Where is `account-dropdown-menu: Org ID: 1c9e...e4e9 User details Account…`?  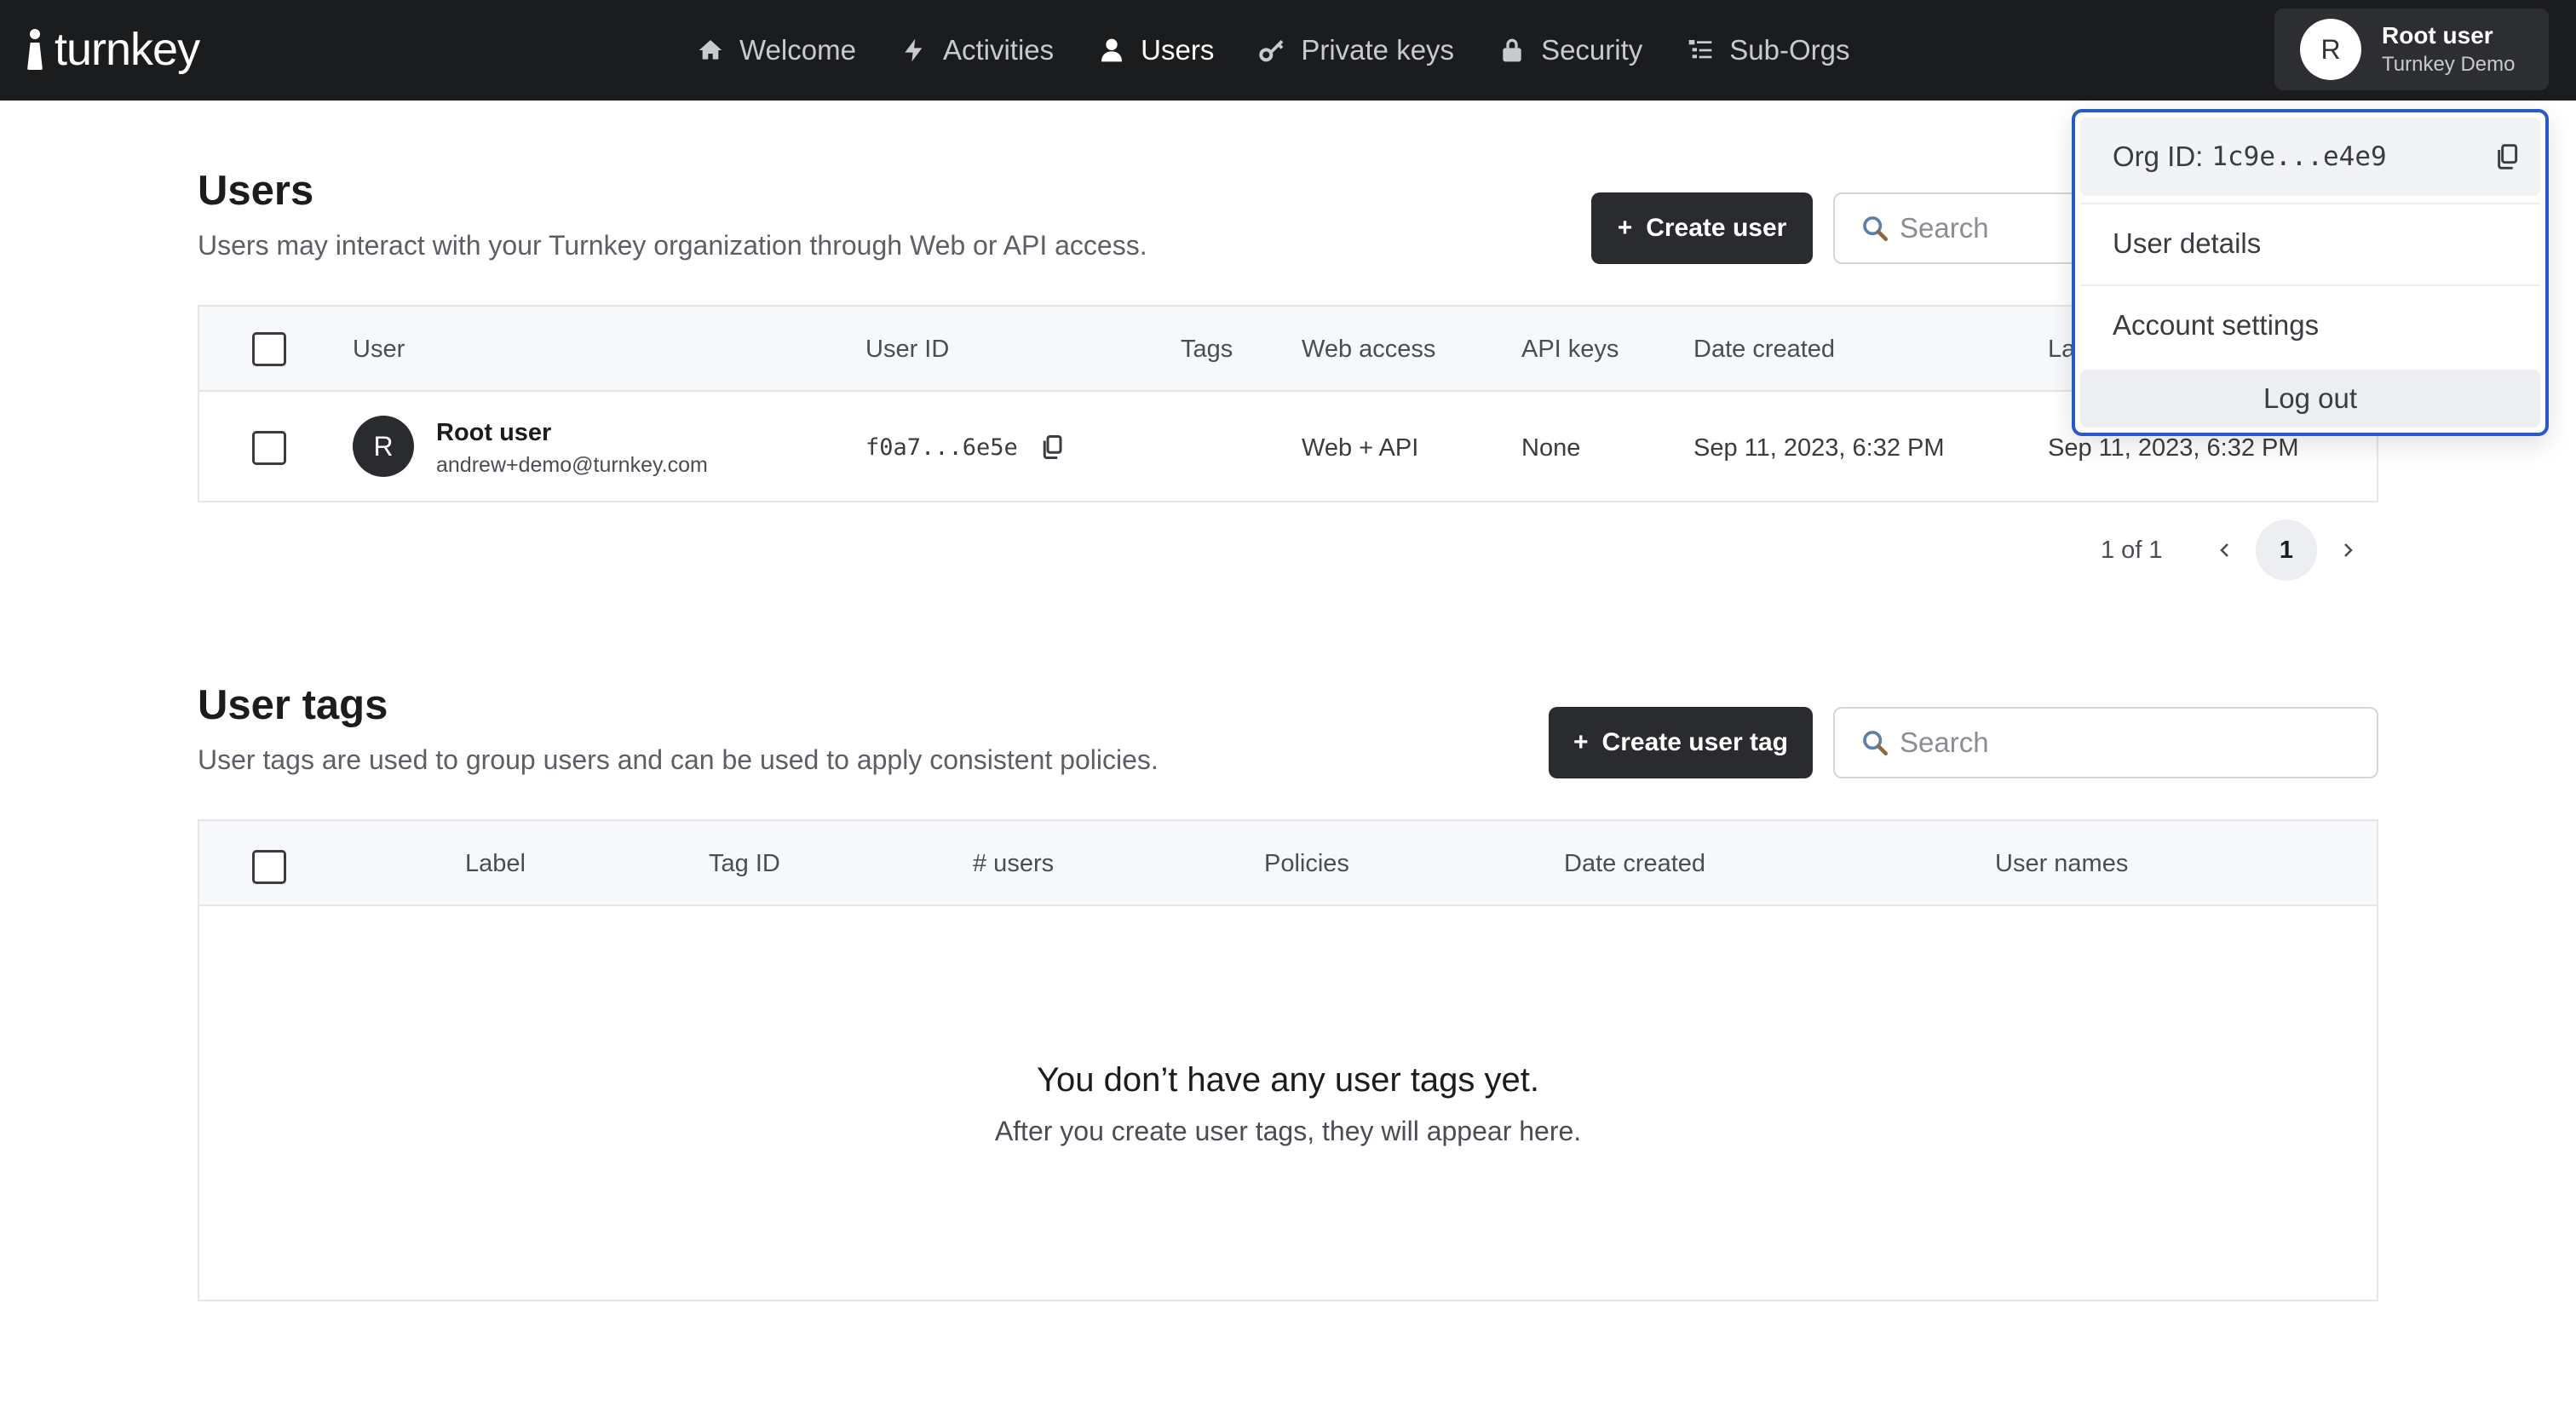 account-dropdown-menu: Org ID: 1c9e...e4e9 User details Account… is located at coordinates (2310, 272).